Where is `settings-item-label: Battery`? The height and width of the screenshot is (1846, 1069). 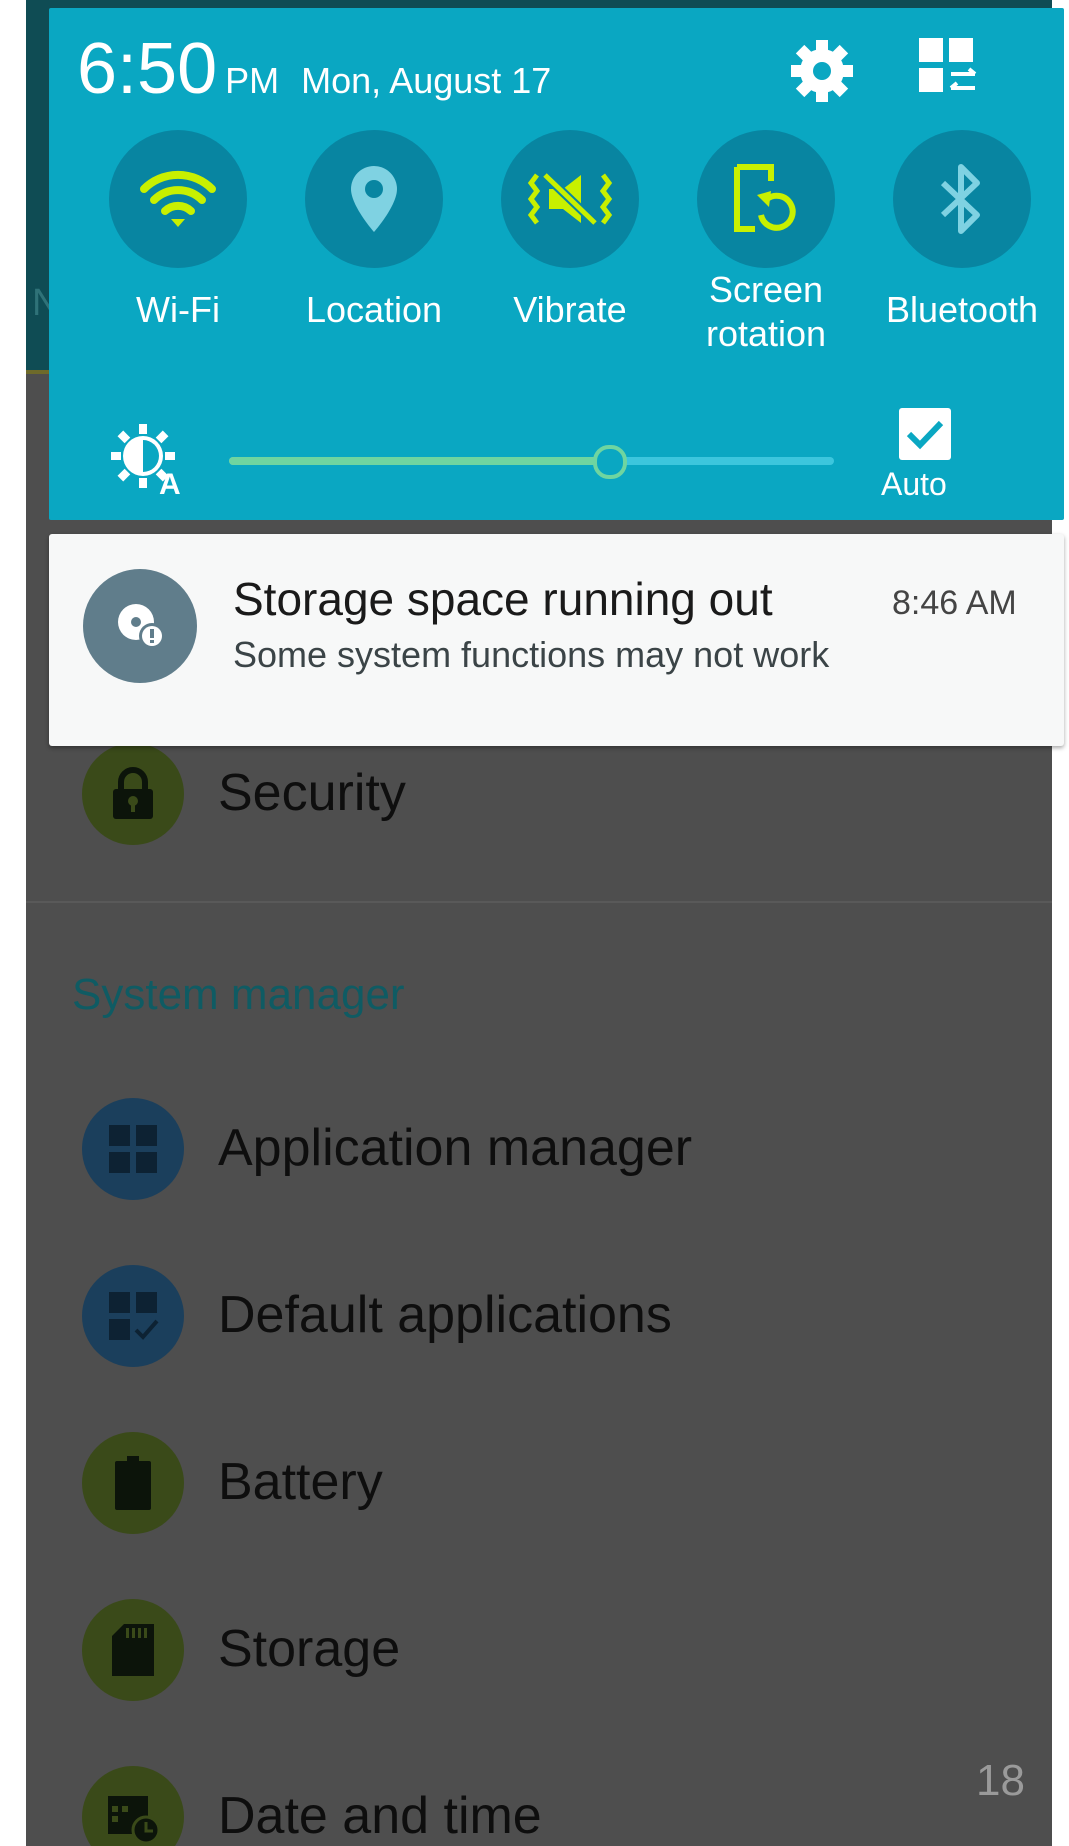
settings-item-label: Battery is located at coordinates (300, 1482).